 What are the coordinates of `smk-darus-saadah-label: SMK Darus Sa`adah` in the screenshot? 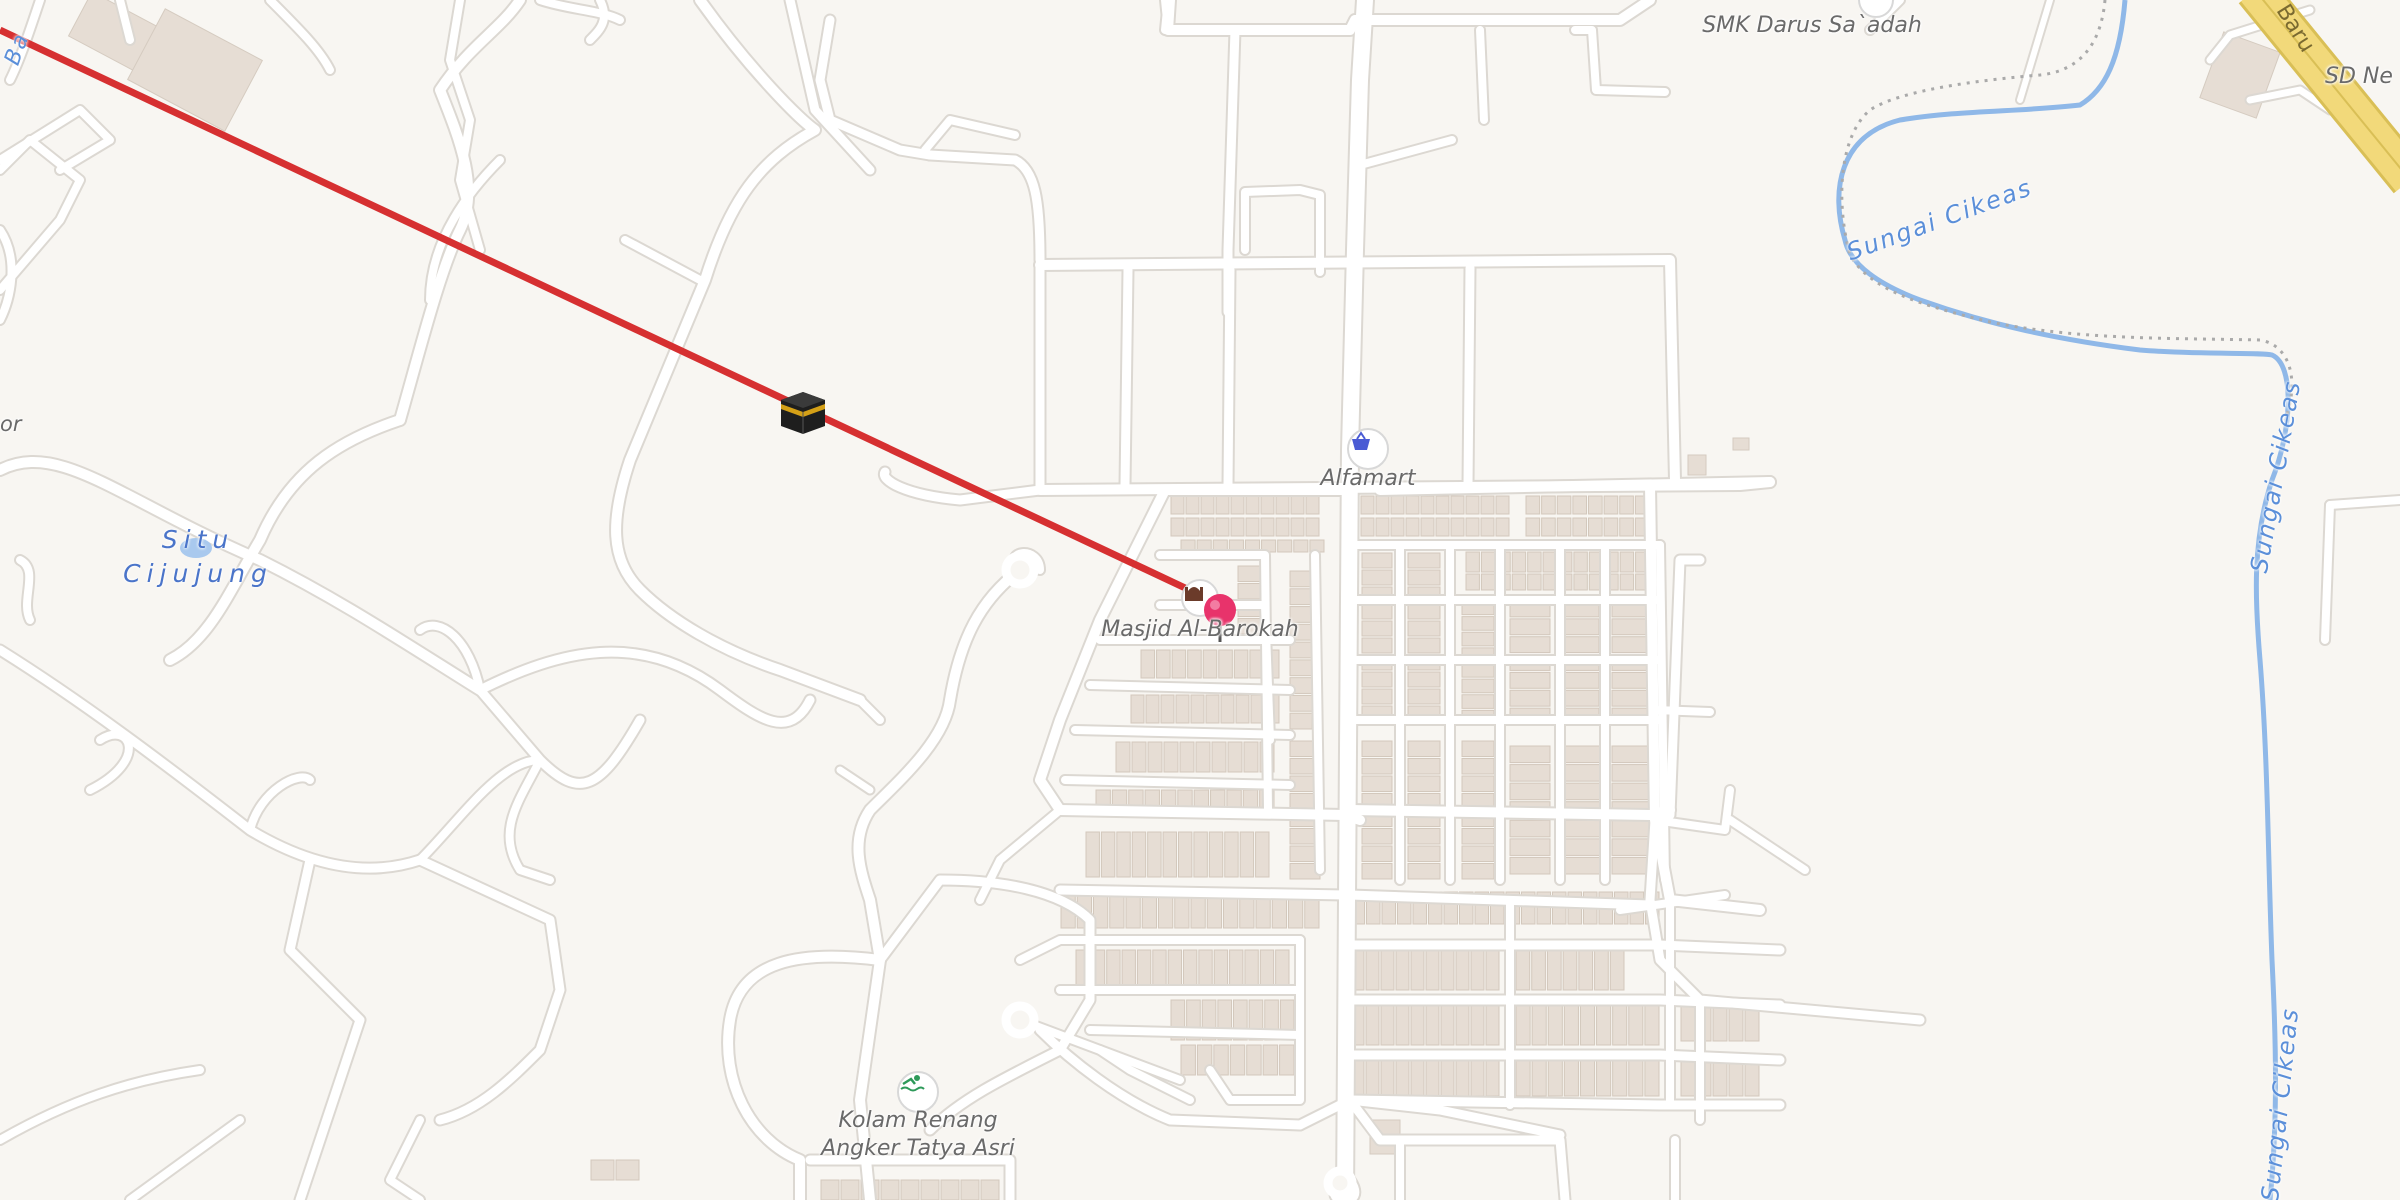 It's located at (1812, 26).